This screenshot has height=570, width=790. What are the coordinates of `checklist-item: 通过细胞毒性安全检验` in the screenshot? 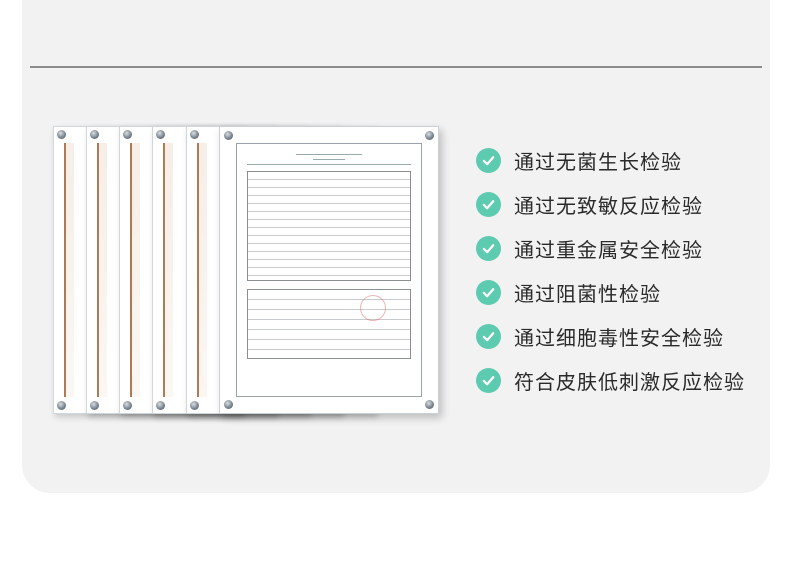 It's located at (610, 336).